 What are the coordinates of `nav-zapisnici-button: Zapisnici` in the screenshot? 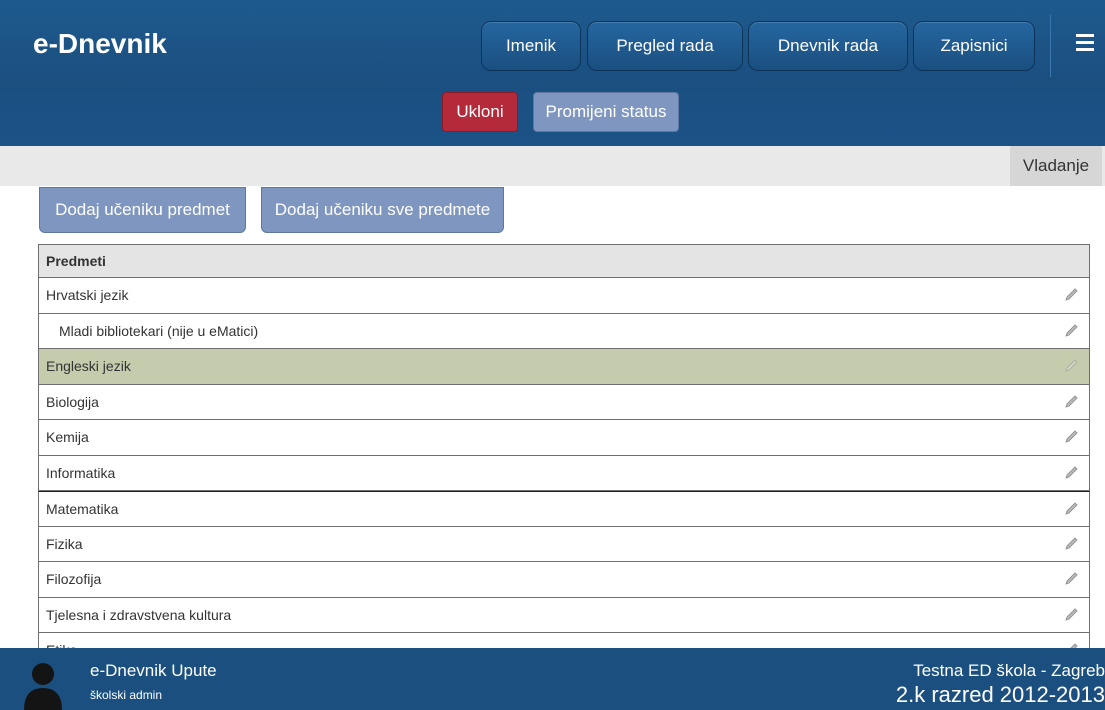 It's located at (974, 46).